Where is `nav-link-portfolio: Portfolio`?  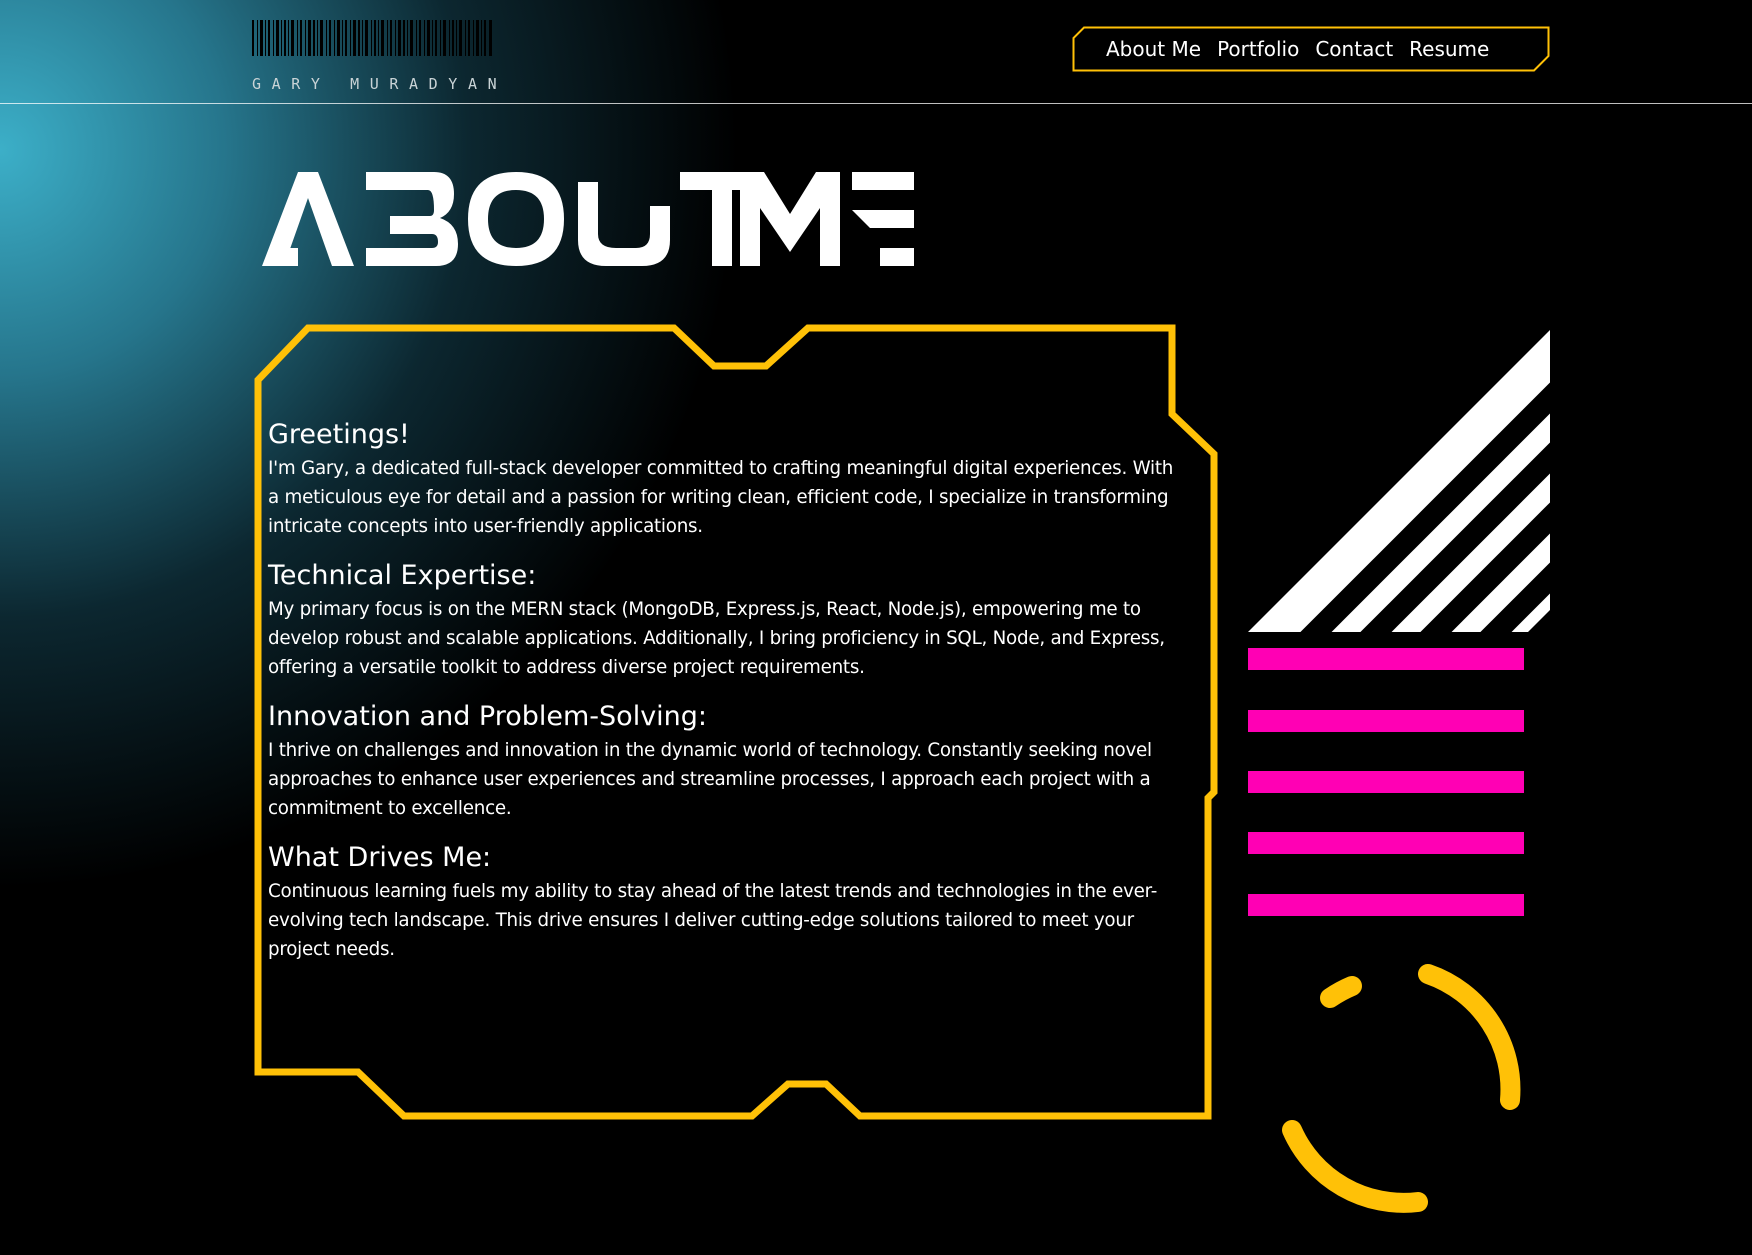 nav-link-portfolio: Portfolio is located at coordinates (1258, 49).